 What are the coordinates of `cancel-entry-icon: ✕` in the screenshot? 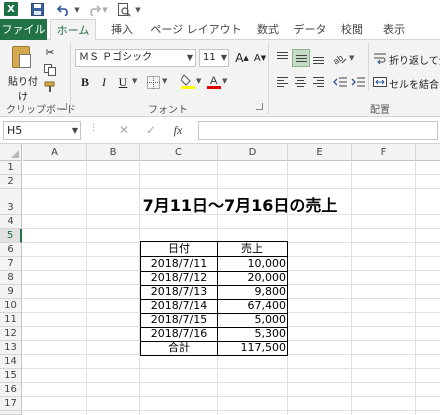 It's located at (124, 130).